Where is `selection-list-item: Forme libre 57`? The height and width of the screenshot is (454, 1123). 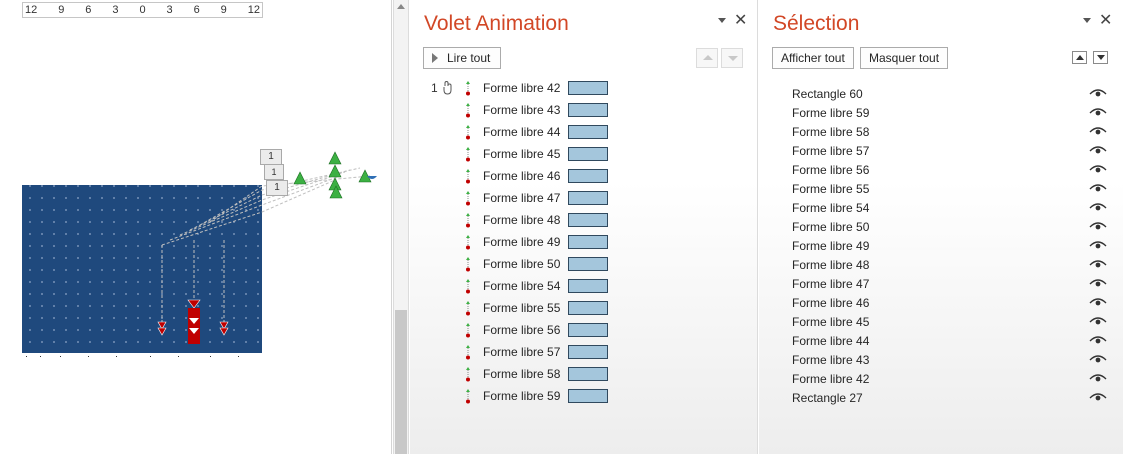
selection-list-item: Forme libre 57 is located at coordinates (941, 150).